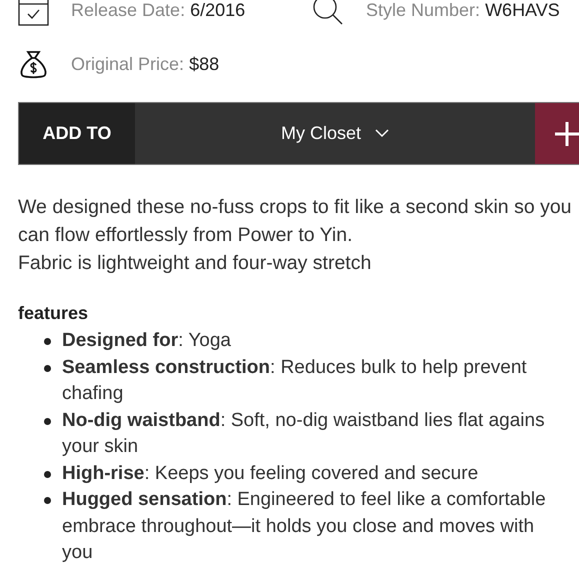  What do you see at coordinates (147, 341) in the screenshot?
I see `feature-text: Designed for: Yoga` at bounding box center [147, 341].